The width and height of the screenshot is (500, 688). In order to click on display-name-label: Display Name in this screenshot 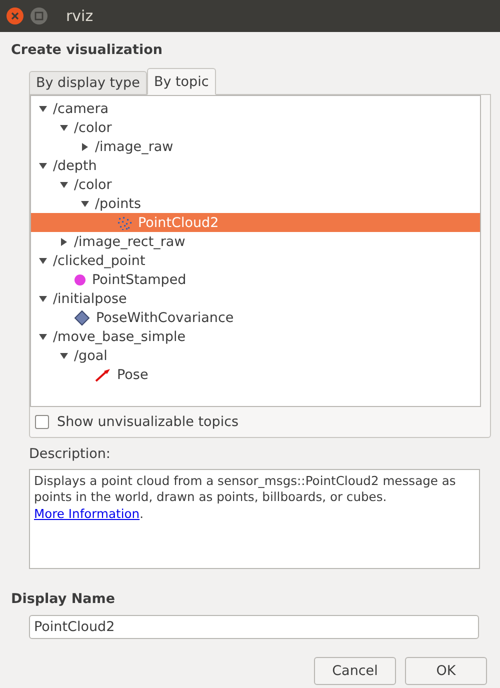, I will do `click(63, 599)`.